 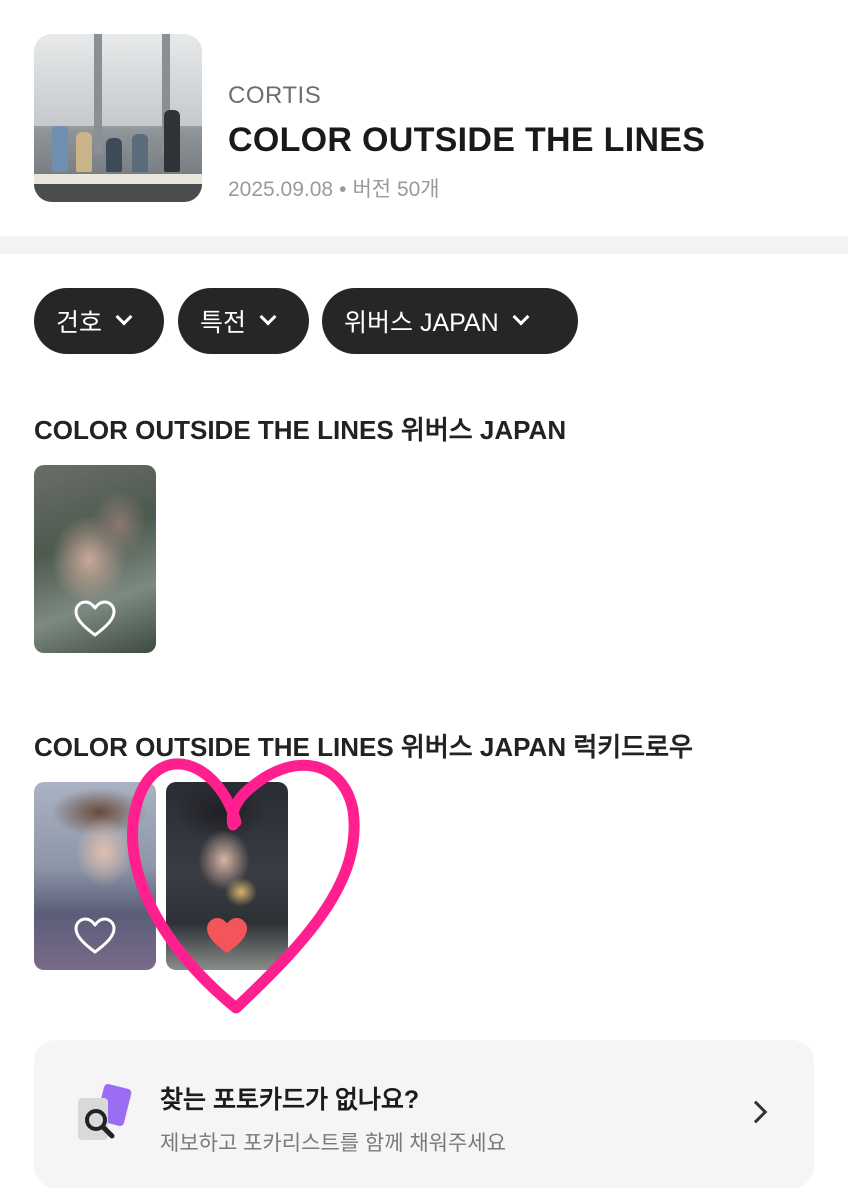 What do you see at coordinates (105, 1112) in the screenshot?
I see `search-card-icon` at bounding box center [105, 1112].